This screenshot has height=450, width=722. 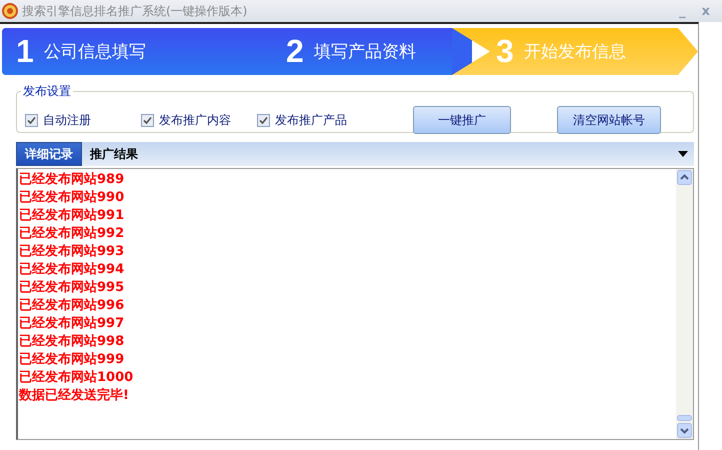 What do you see at coordinates (49, 154) in the screenshot?
I see `log-tab: 详细记录` at bounding box center [49, 154].